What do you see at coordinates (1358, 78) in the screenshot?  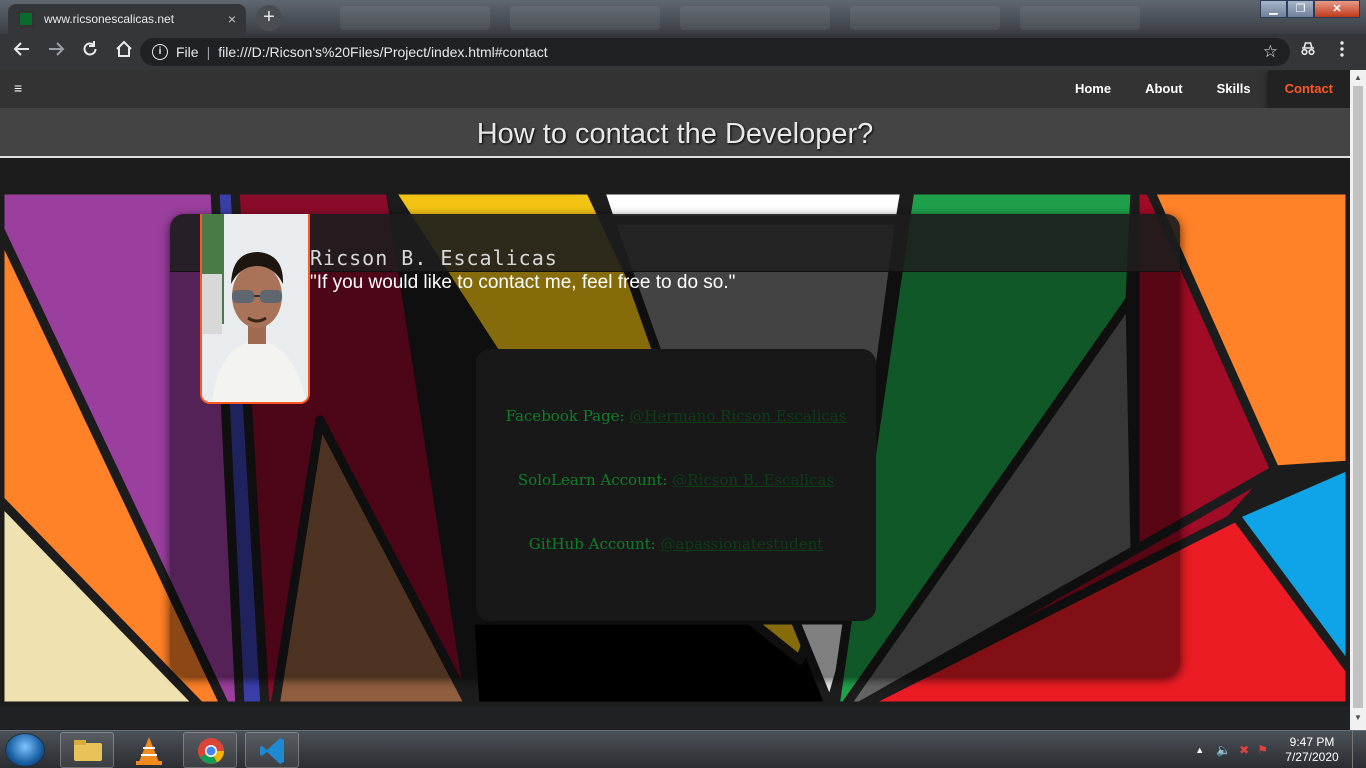 I see `scroll-up-arrow-icon: ▲` at bounding box center [1358, 78].